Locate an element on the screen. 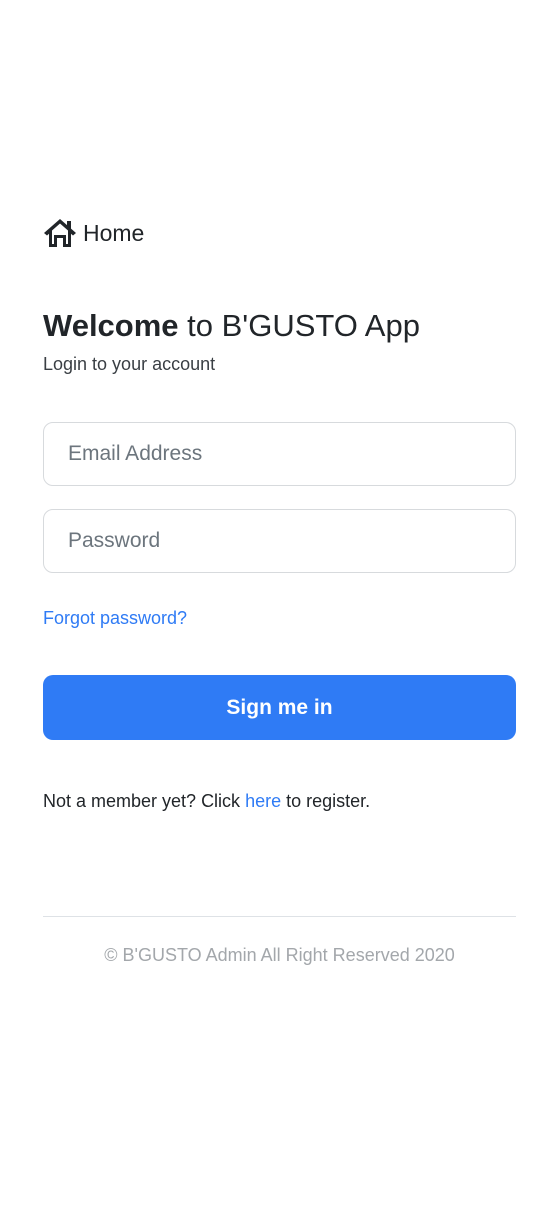  home-label: Home is located at coordinates (114, 233).